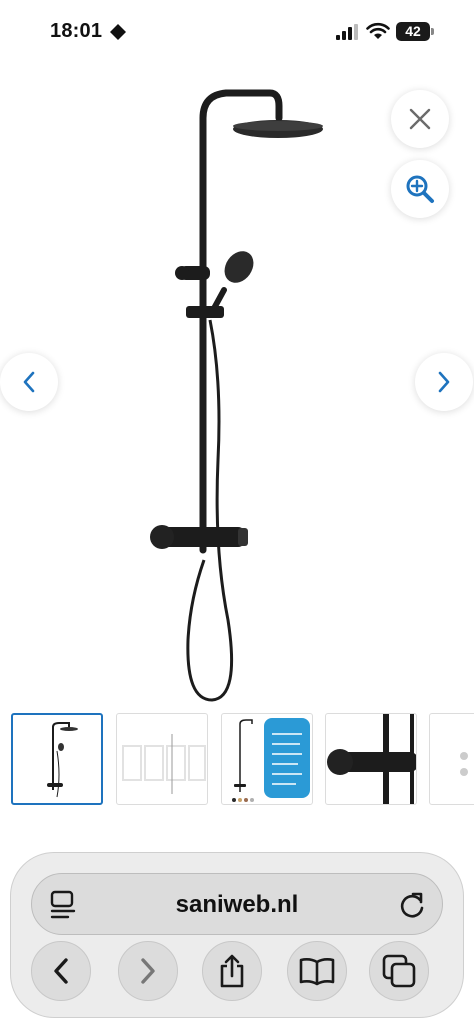 The height and width of the screenshot is (1024, 474). I want to click on status-time: 18:01, so click(76, 31).